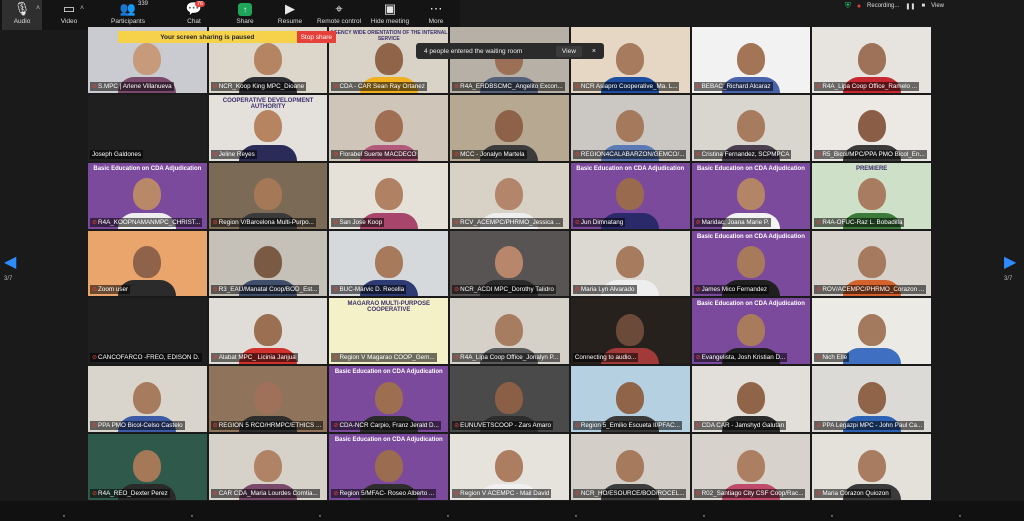  I want to click on recording-icon: ●, so click(859, 6).